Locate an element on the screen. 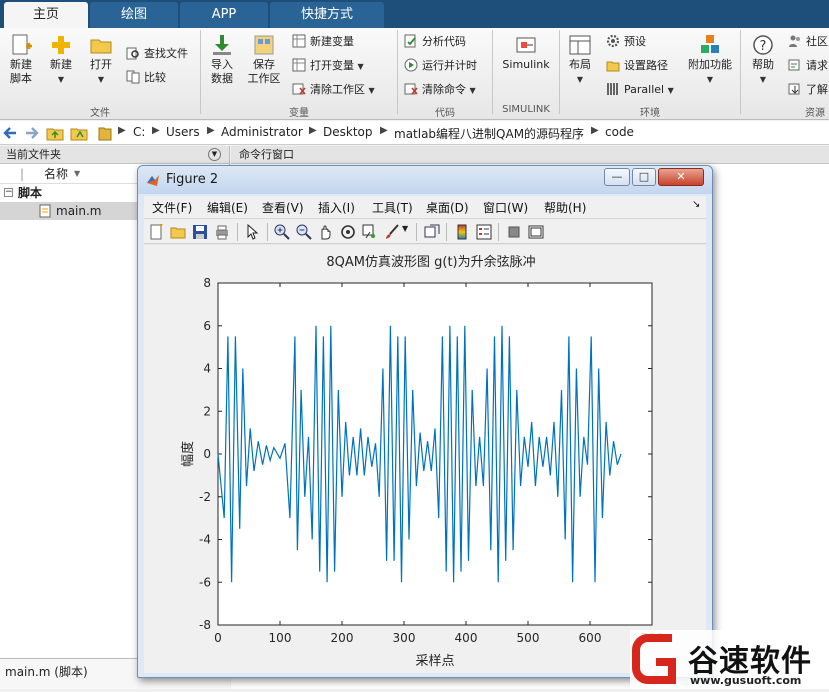  y-tick-label: 0 is located at coordinates (207, 454).